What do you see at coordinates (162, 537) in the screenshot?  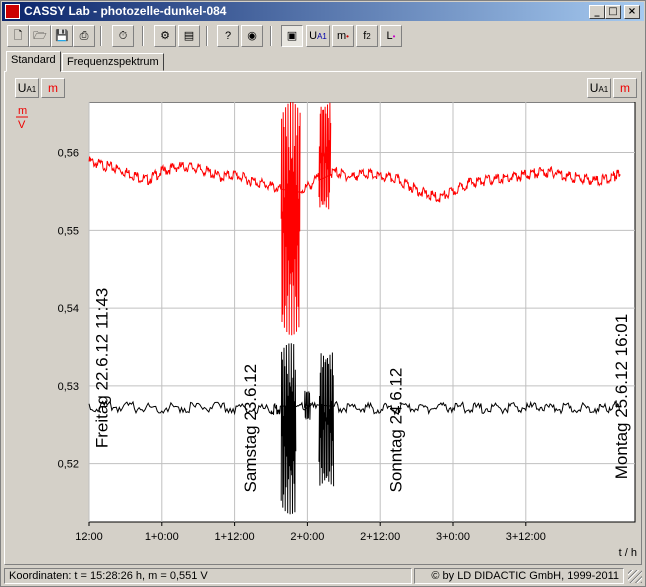 I see `x-tick-label: 1+0:00` at bounding box center [162, 537].